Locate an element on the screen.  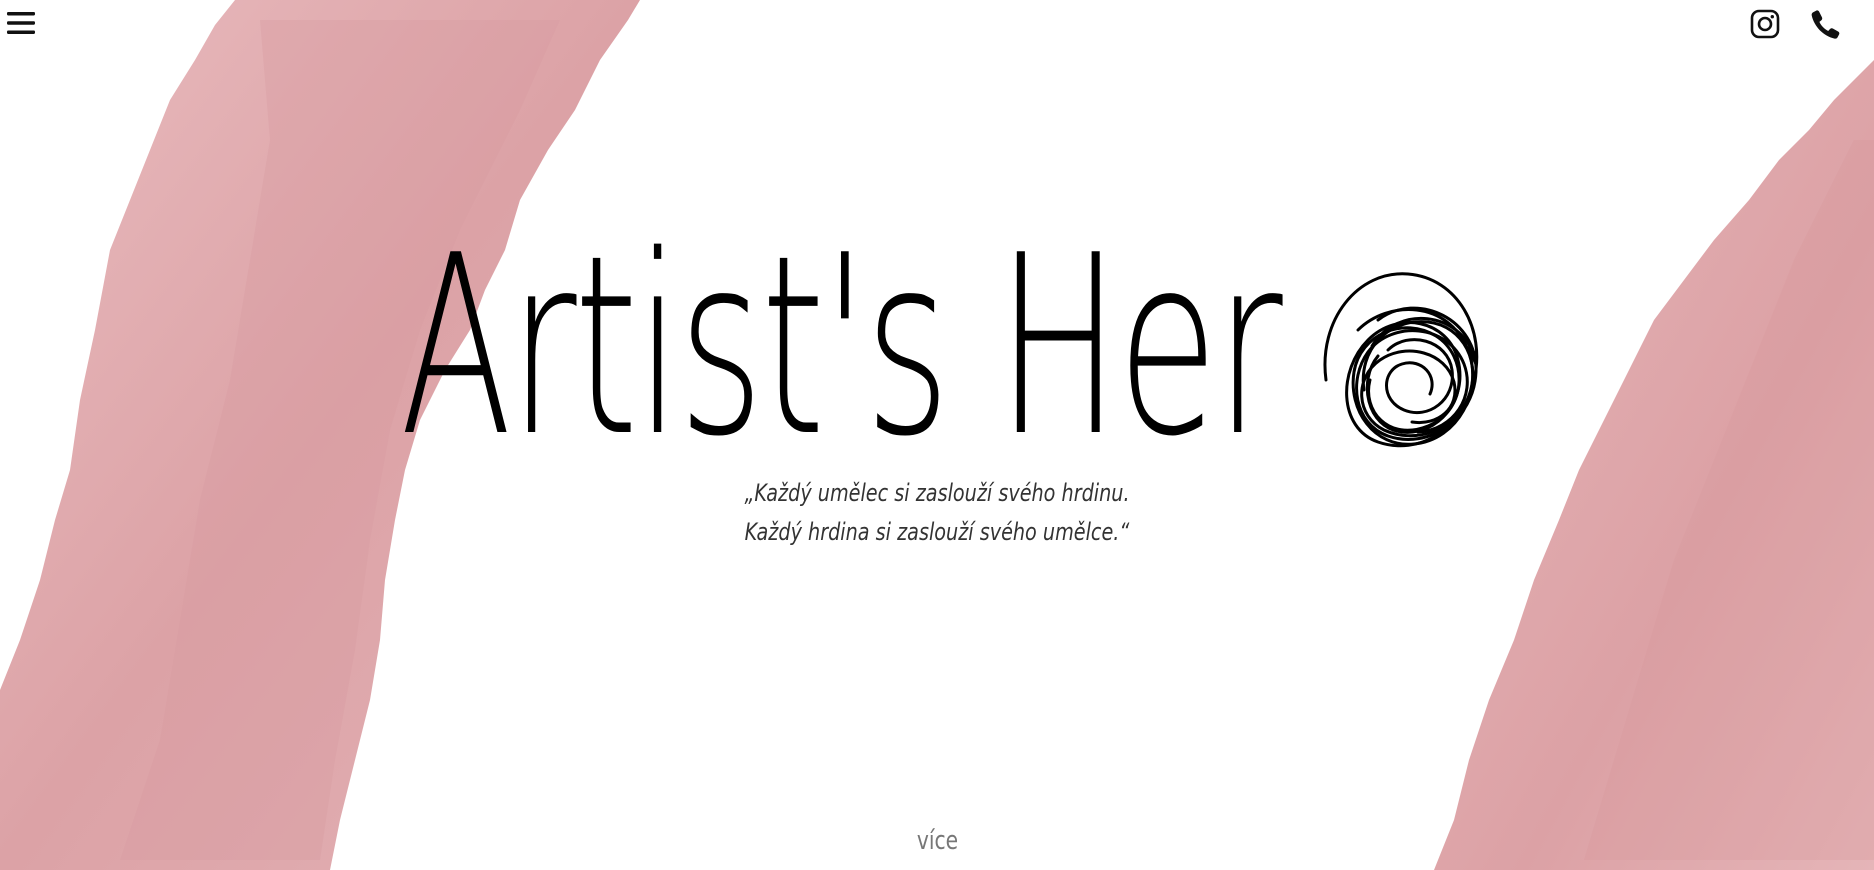
quote-line-2: Každý hrdina si zaslouží svého umělce.“ is located at coordinates (937, 532).